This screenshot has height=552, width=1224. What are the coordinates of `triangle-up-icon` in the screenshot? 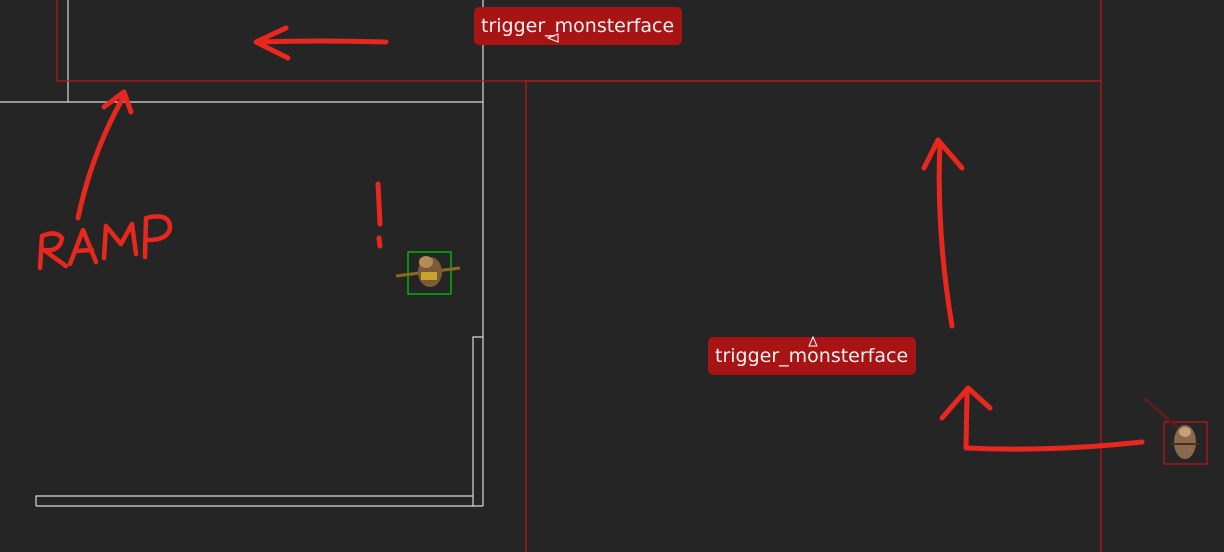 It's located at (813, 341).